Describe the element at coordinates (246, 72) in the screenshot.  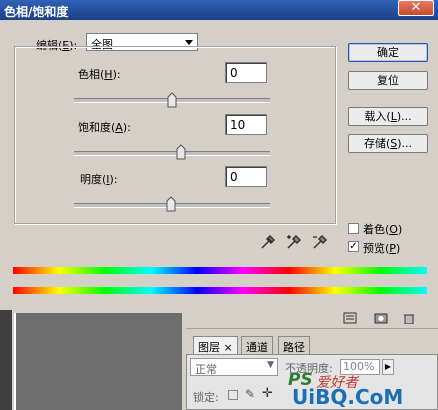
I see `hue-input: 0` at that location.